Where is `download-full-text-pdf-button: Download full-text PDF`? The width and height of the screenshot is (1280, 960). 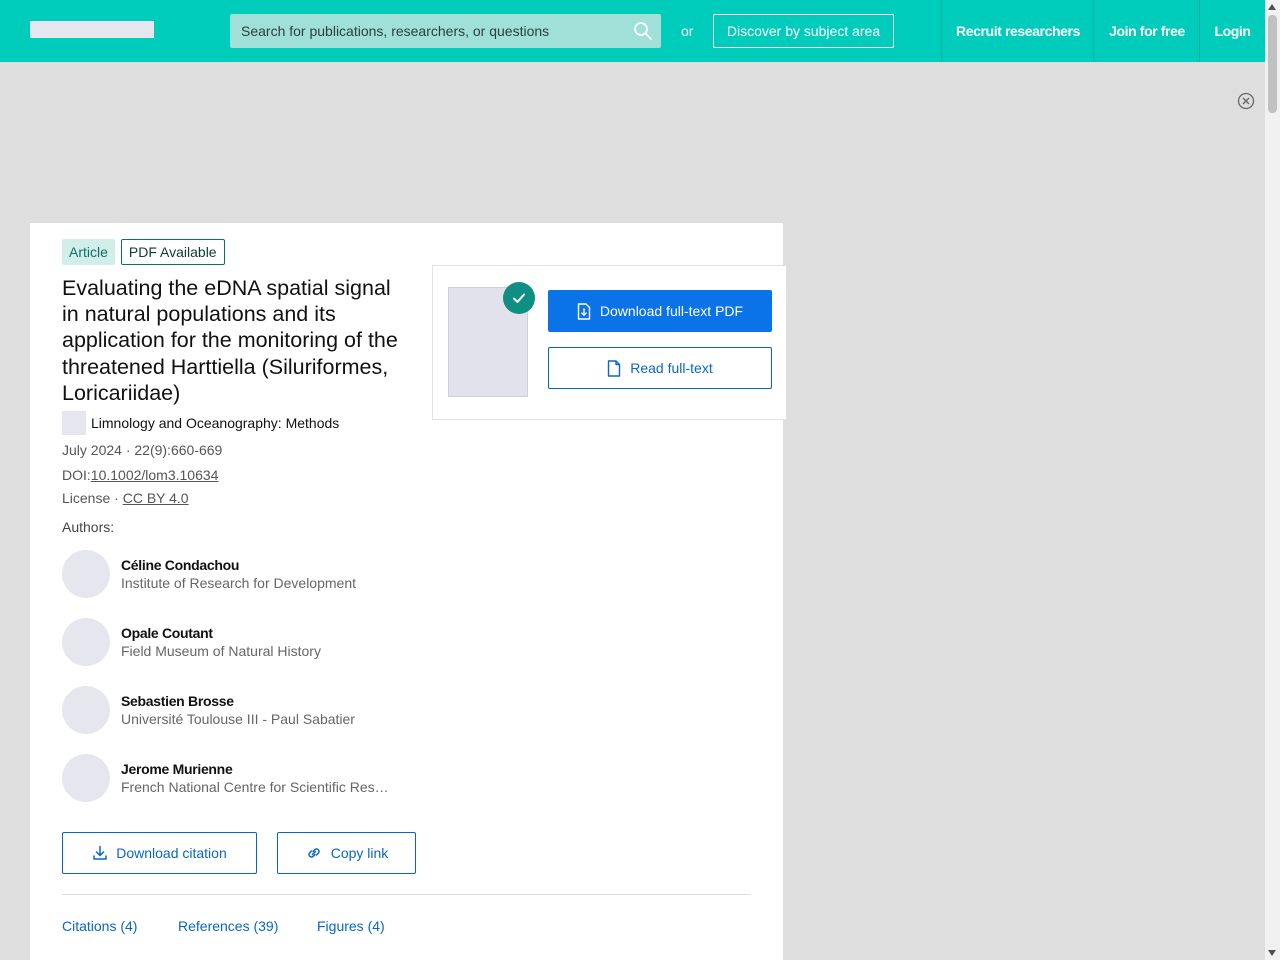
download-full-text-pdf-button: Download full-text PDF is located at coordinates (660, 311).